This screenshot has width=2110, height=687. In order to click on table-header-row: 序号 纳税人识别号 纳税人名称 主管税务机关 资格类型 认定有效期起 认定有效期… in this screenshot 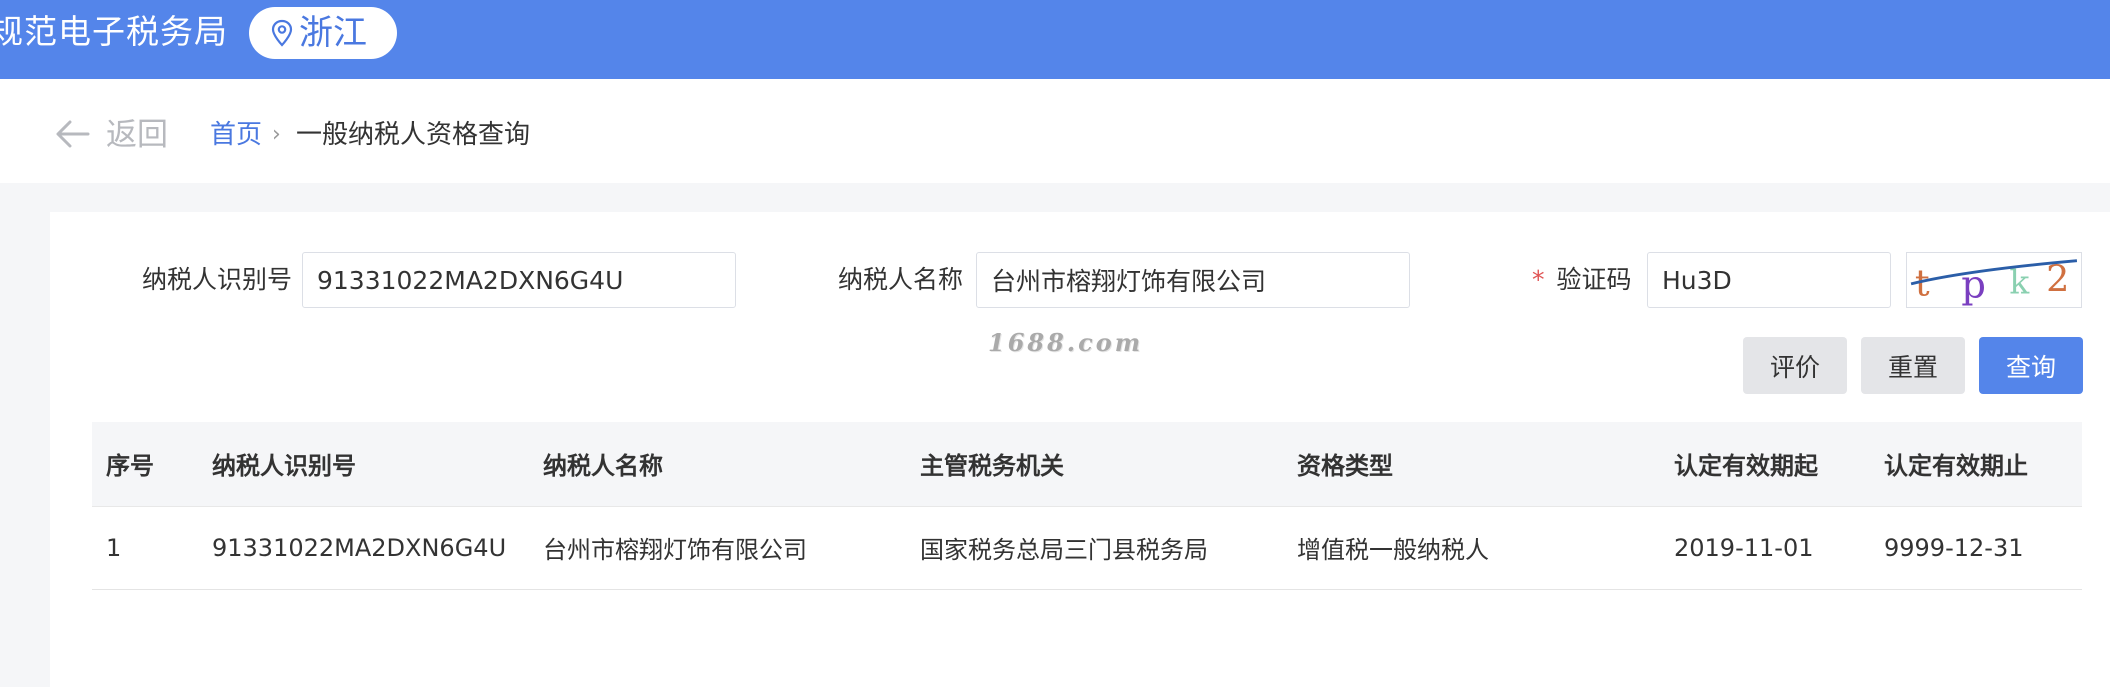, I will do `click(1087, 464)`.